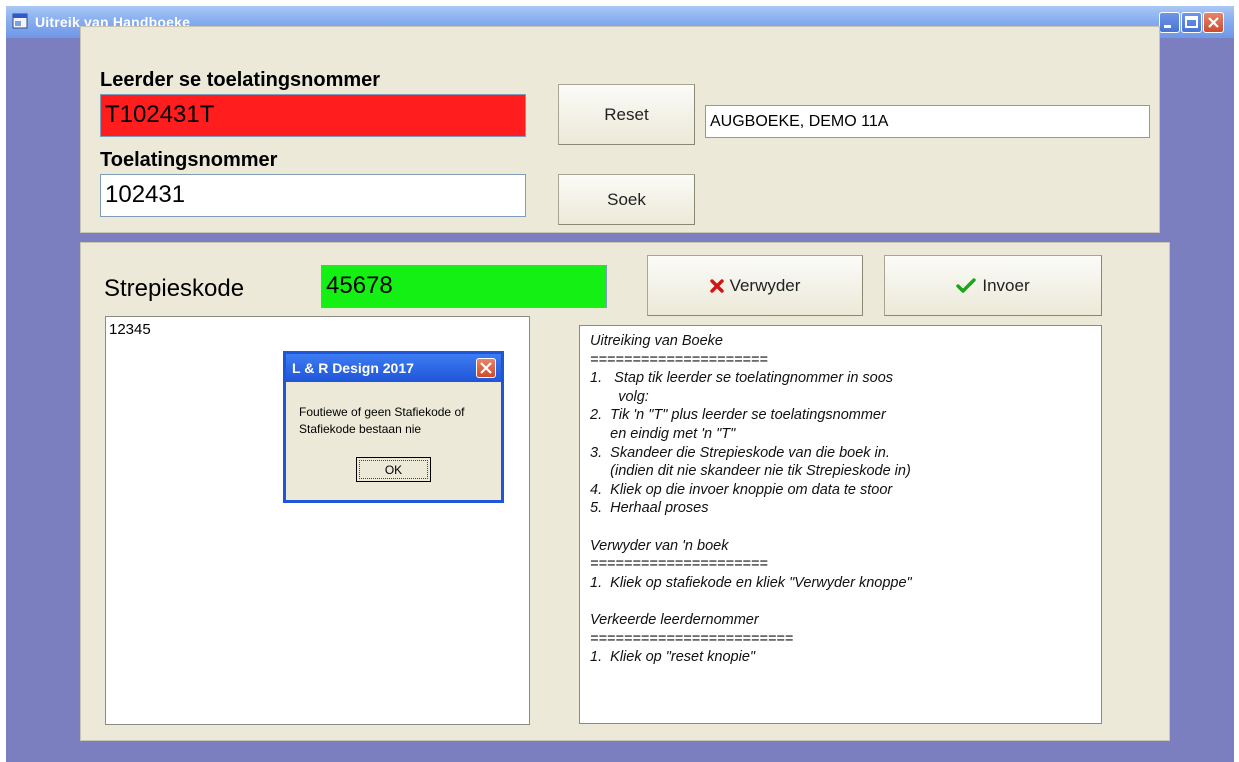 Image resolution: width=1239 pixels, height=762 pixels. What do you see at coordinates (189, 160) in the screenshot?
I see `number-label: Toelatingsnommer` at bounding box center [189, 160].